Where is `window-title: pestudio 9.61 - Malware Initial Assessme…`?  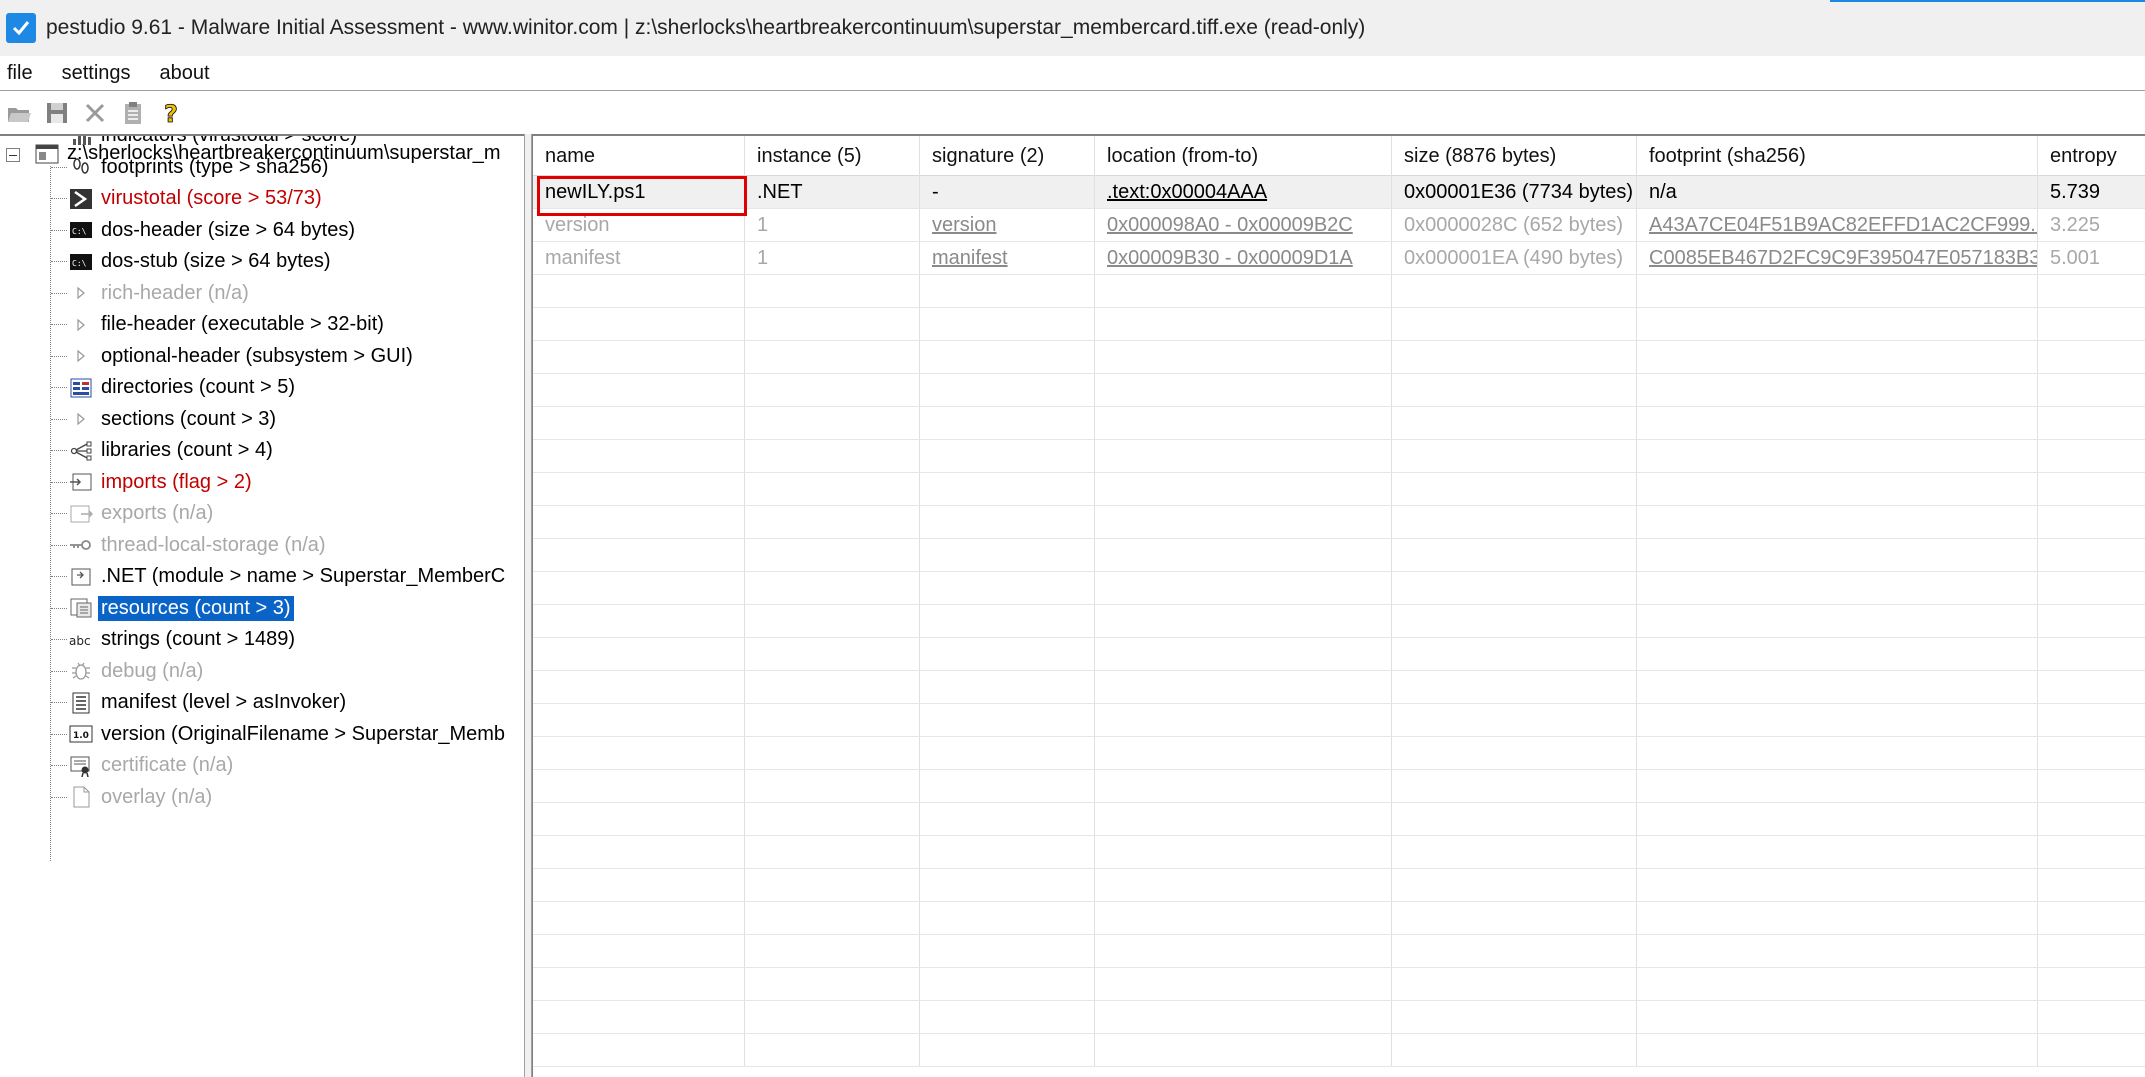 window-title: pestudio 9.61 - Malware Initial Assessme… is located at coordinates (706, 27).